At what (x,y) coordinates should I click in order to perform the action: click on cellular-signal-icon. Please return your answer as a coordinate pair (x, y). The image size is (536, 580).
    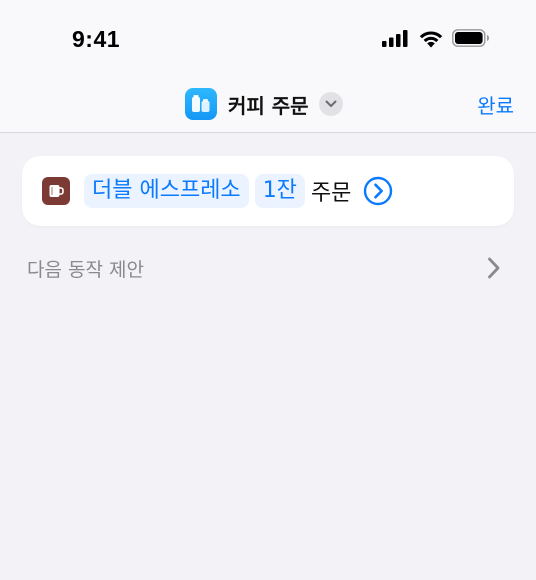
    Looking at the image, I should click on (396, 40).